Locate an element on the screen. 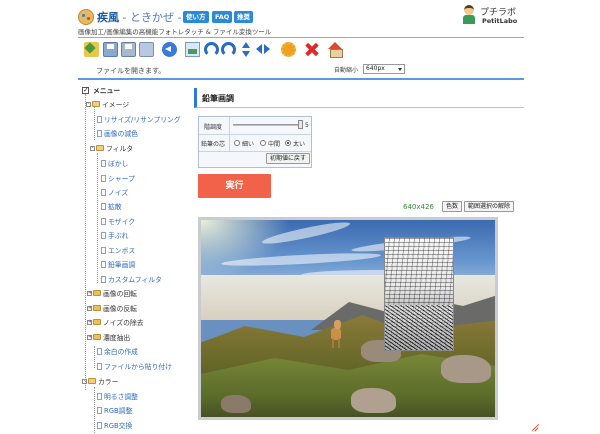 The height and width of the screenshot is (434, 600). nav-faq-button: FAQ is located at coordinates (222, 17).